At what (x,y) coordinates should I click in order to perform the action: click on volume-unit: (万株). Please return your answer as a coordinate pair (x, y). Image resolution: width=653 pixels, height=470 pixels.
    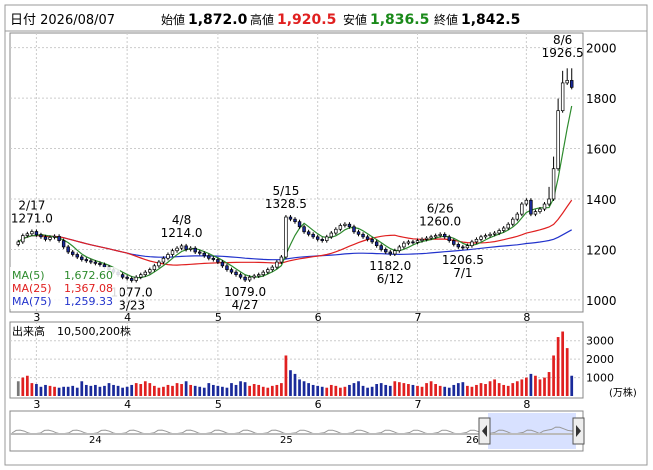
    Looking at the image, I should click on (623, 392).